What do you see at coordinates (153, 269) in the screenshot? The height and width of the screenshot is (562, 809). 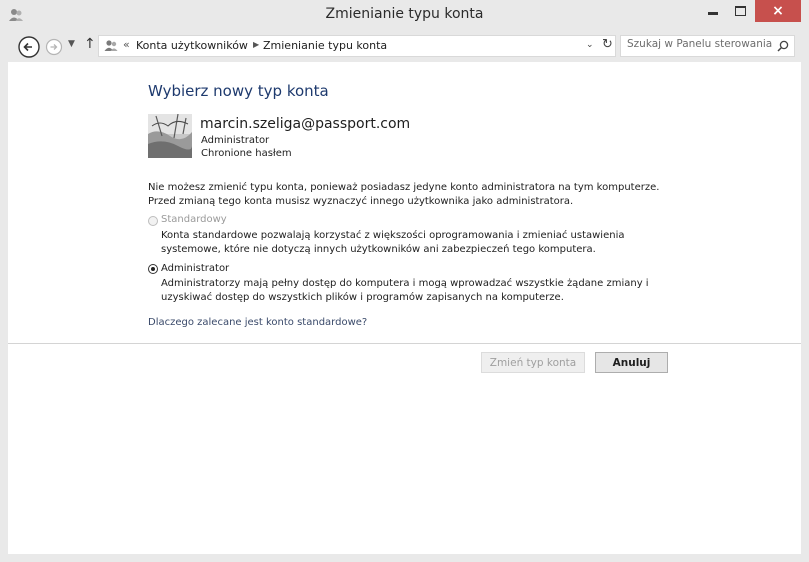 I see `administrator-radio` at bounding box center [153, 269].